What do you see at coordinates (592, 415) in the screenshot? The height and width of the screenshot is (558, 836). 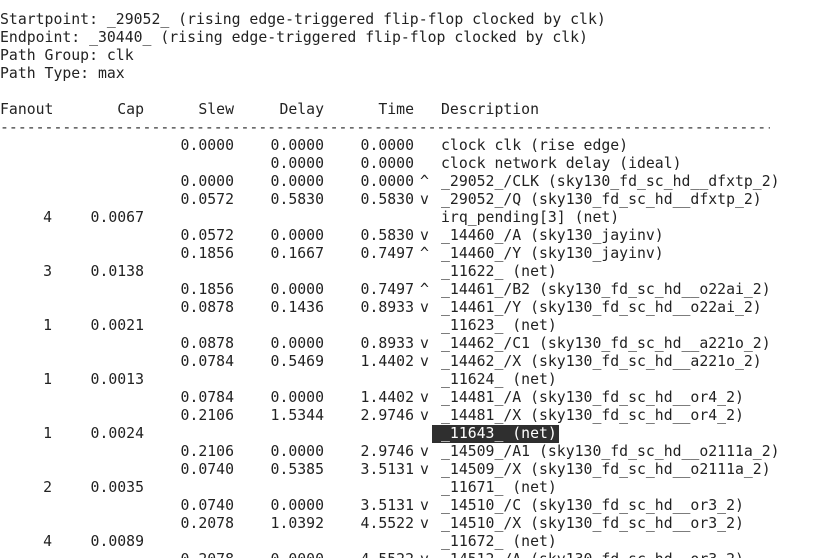 I see `cell-description: _14481_/X (sky130_fd_sc_hd__or4_2)` at bounding box center [592, 415].